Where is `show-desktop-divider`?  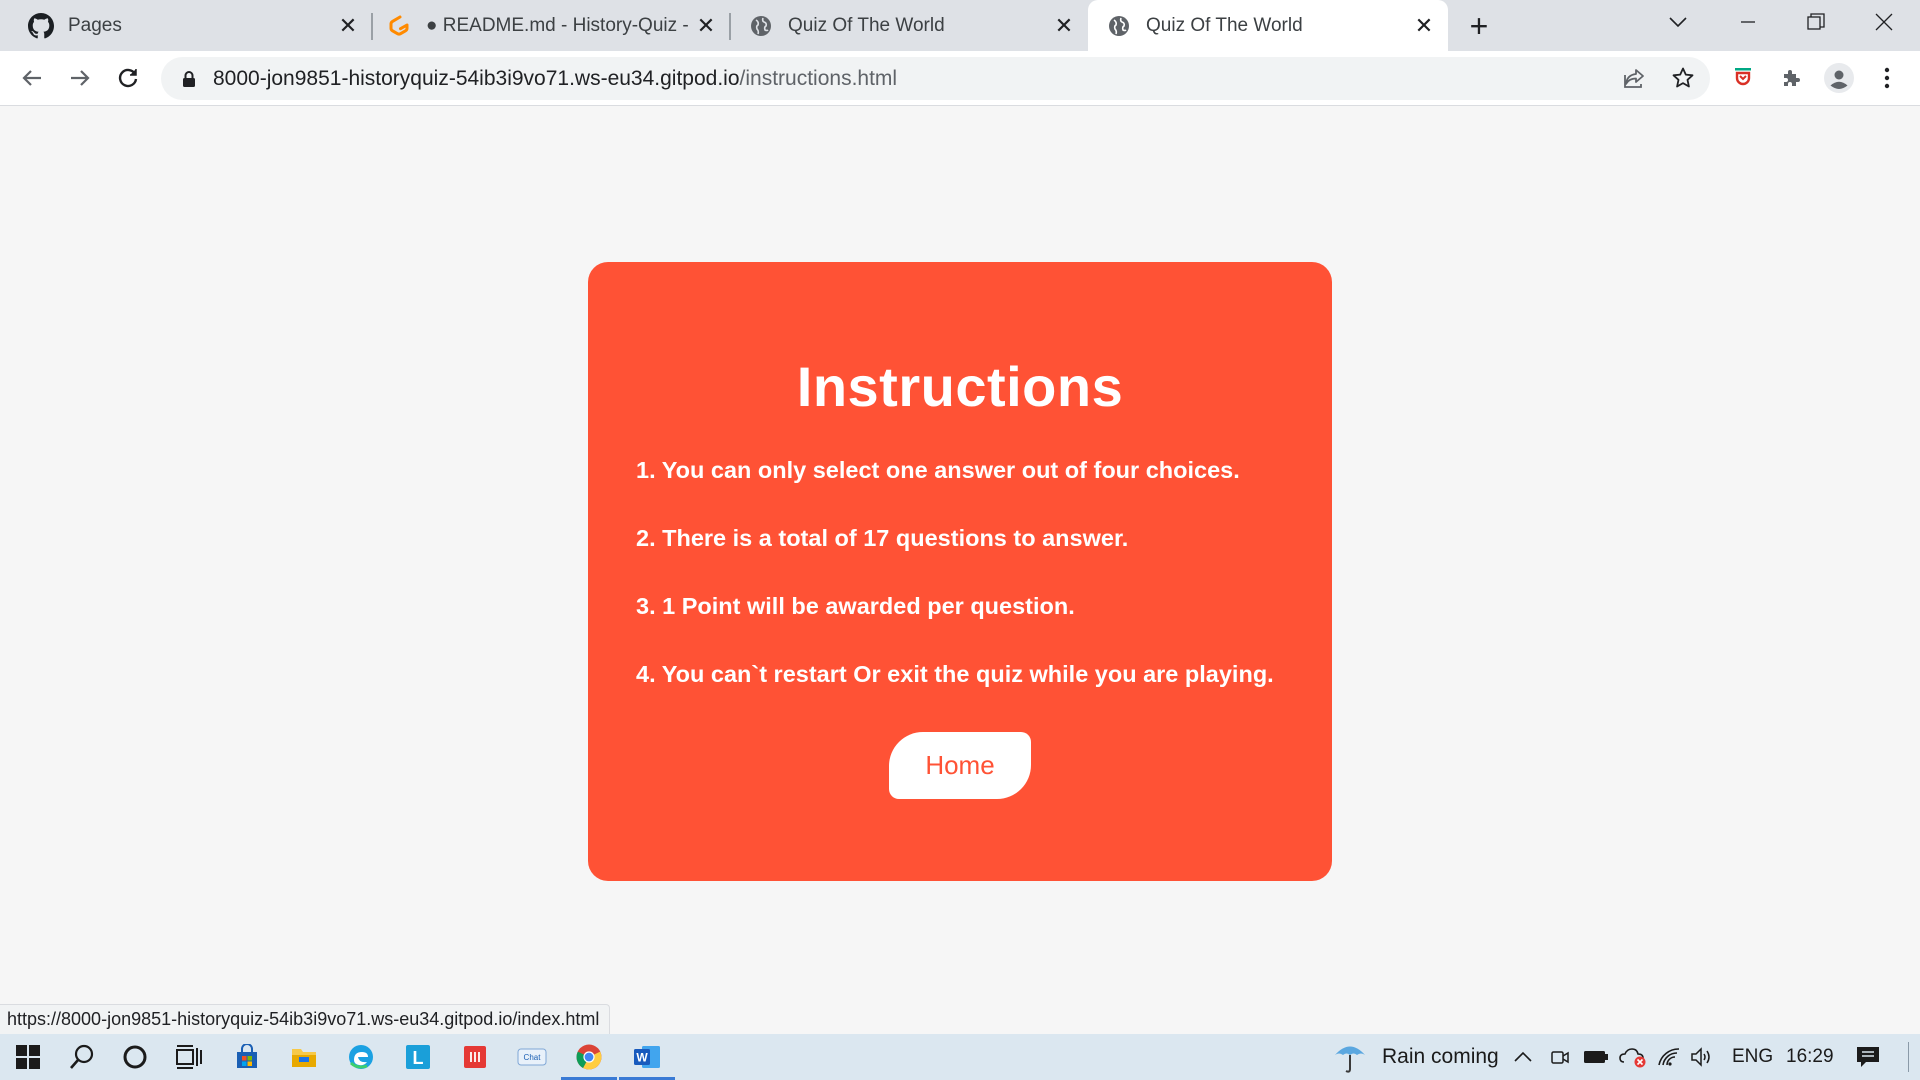
show-desktop-divider is located at coordinates (1908, 1057).